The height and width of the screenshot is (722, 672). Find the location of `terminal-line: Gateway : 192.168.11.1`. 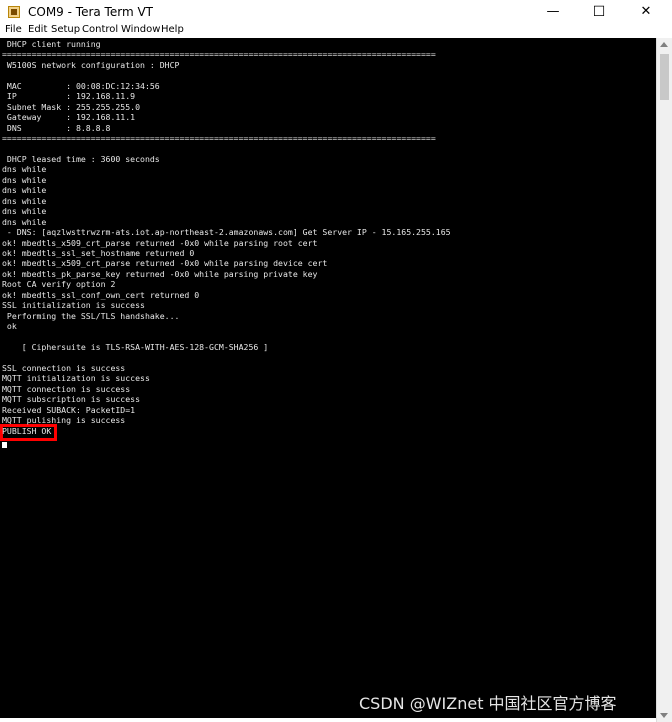

terminal-line: Gateway : 192.168.11.1 is located at coordinates (69, 117).